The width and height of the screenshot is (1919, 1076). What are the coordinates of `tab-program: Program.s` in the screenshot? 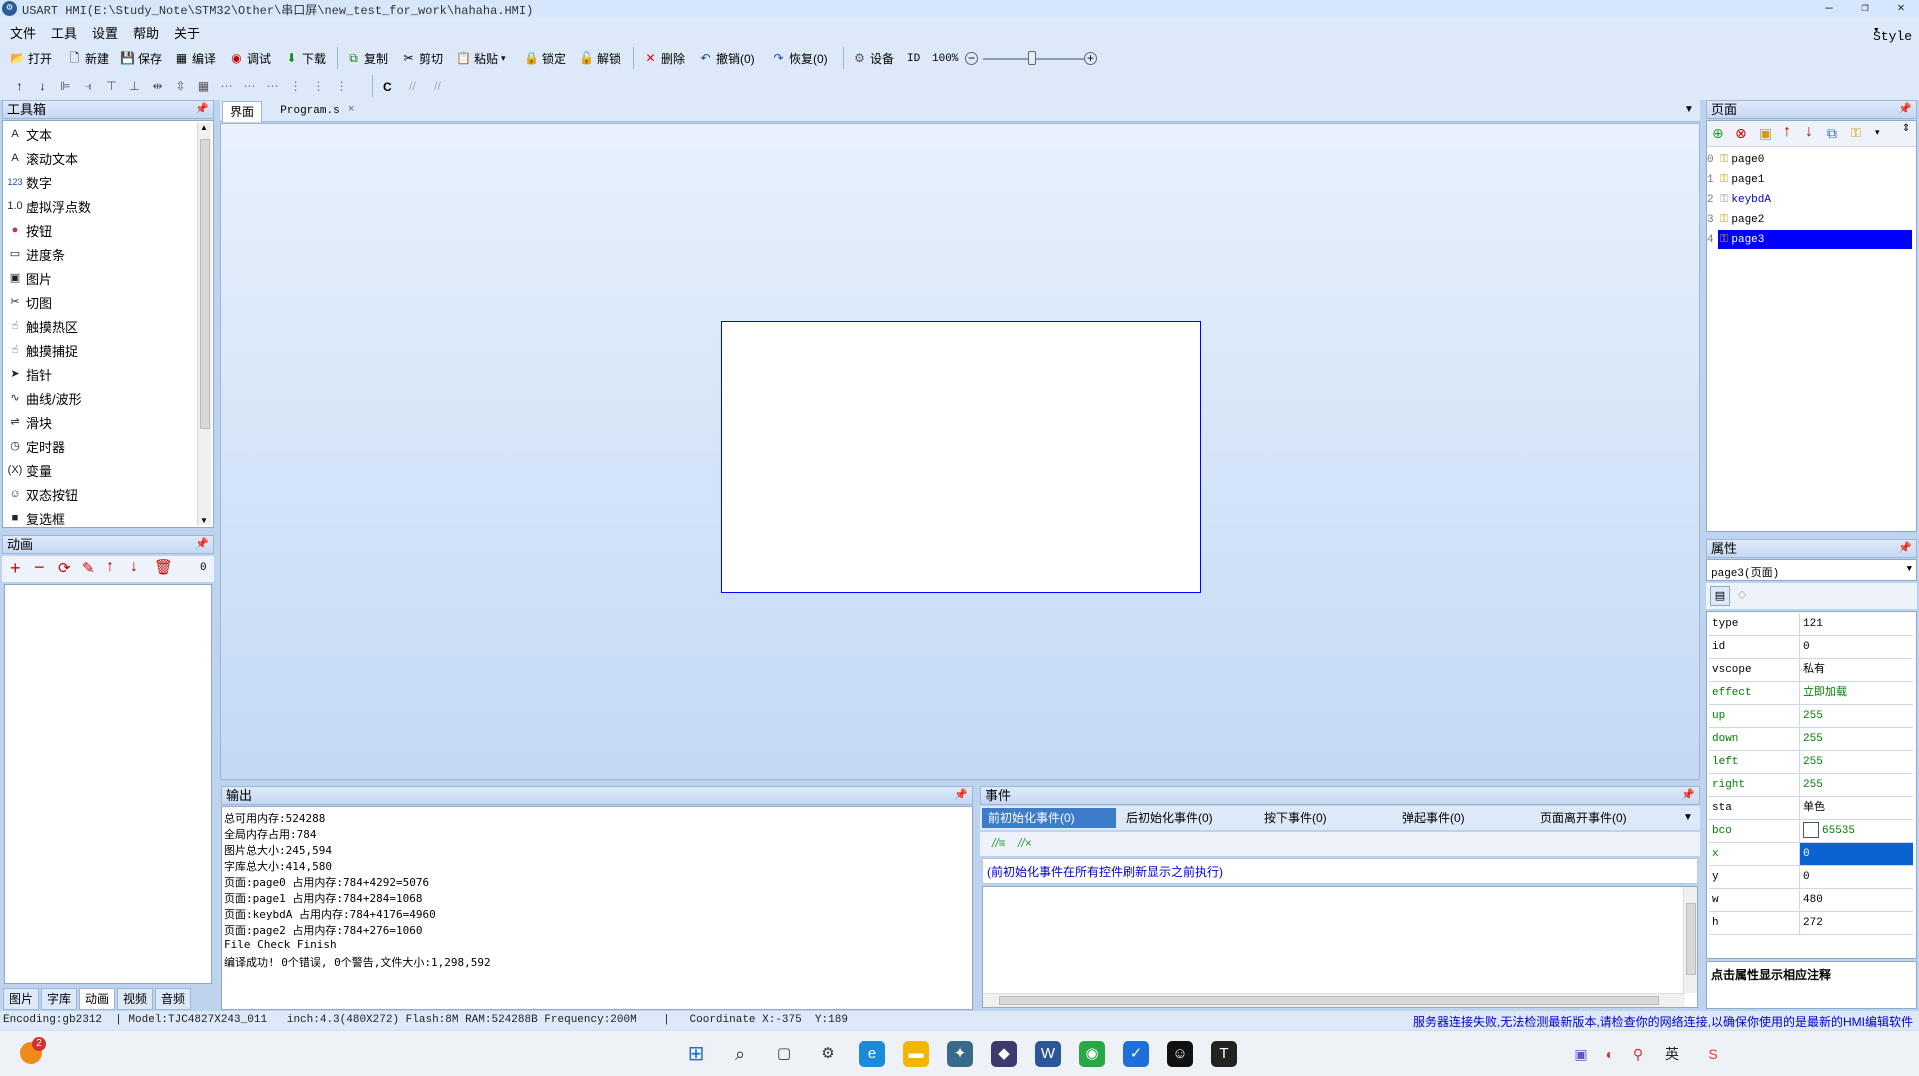 It's located at (310, 111).